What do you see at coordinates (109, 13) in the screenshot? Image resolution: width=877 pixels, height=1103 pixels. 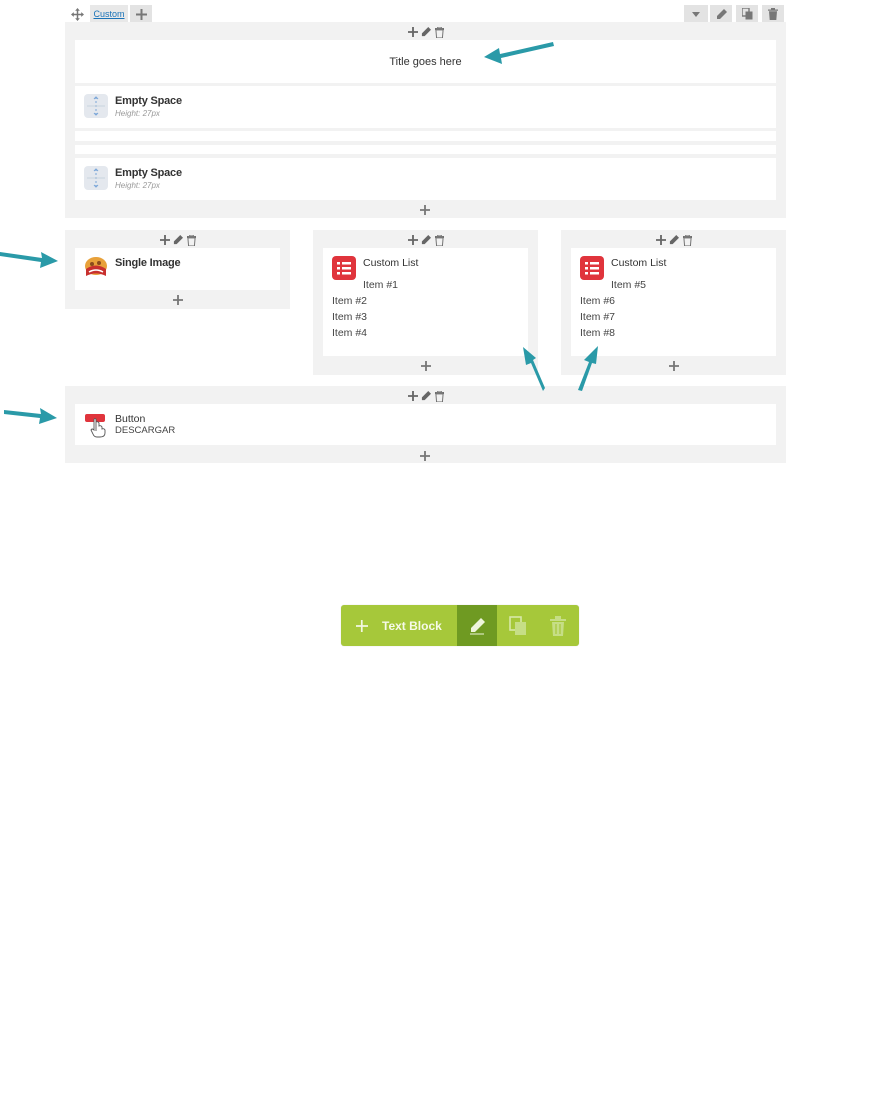 I see `row-layout-tab: Custom` at bounding box center [109, 13].